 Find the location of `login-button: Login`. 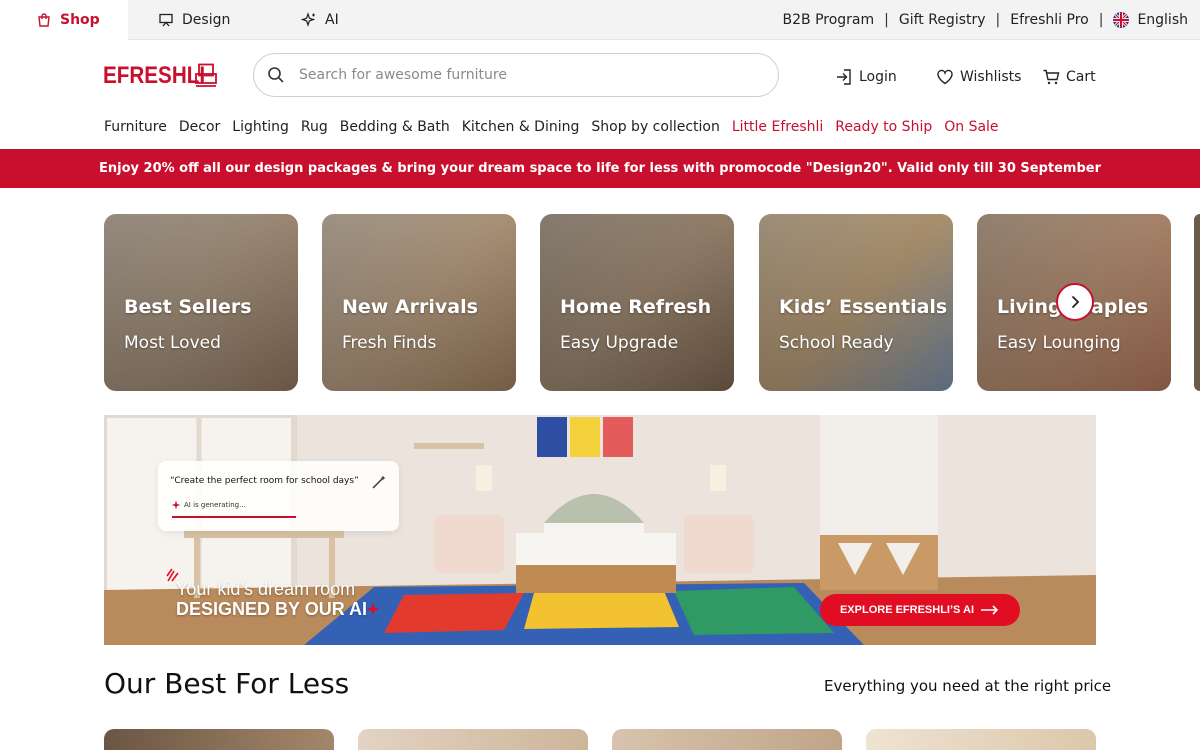

login-button: Login is located at coordinates (866, 77).